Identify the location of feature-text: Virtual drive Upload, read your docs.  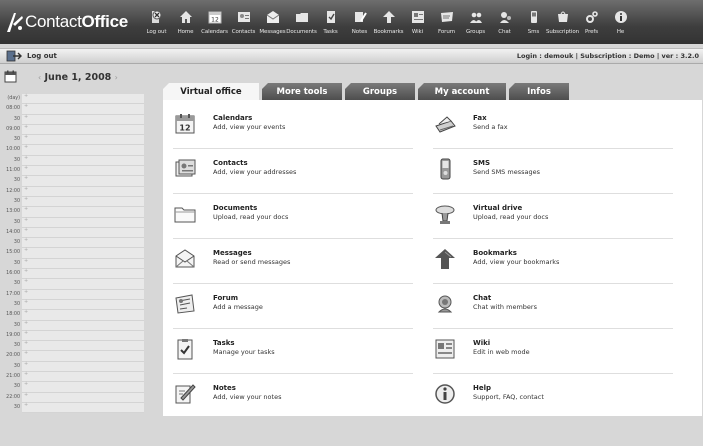
(510, 212).